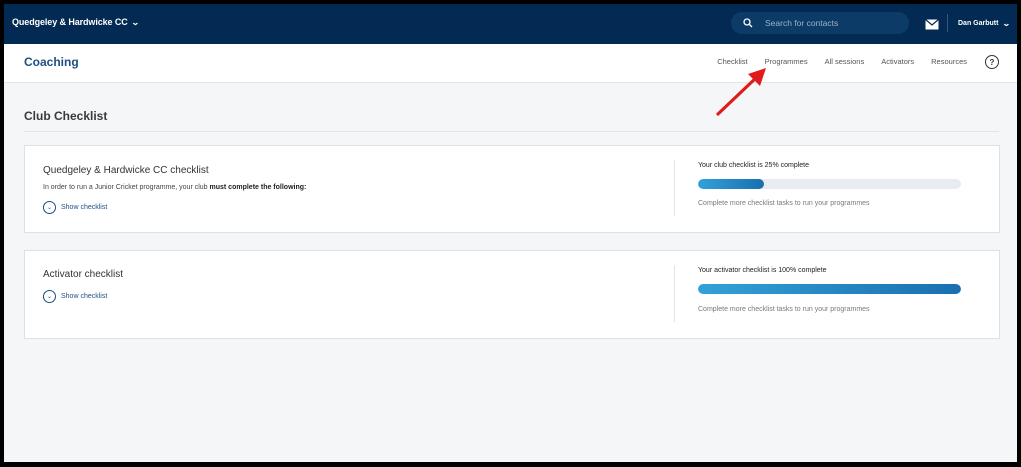  Describe the element at coordinates (897, 61) in the screenshot. I see `nav-link-activators: Activators` at that location.